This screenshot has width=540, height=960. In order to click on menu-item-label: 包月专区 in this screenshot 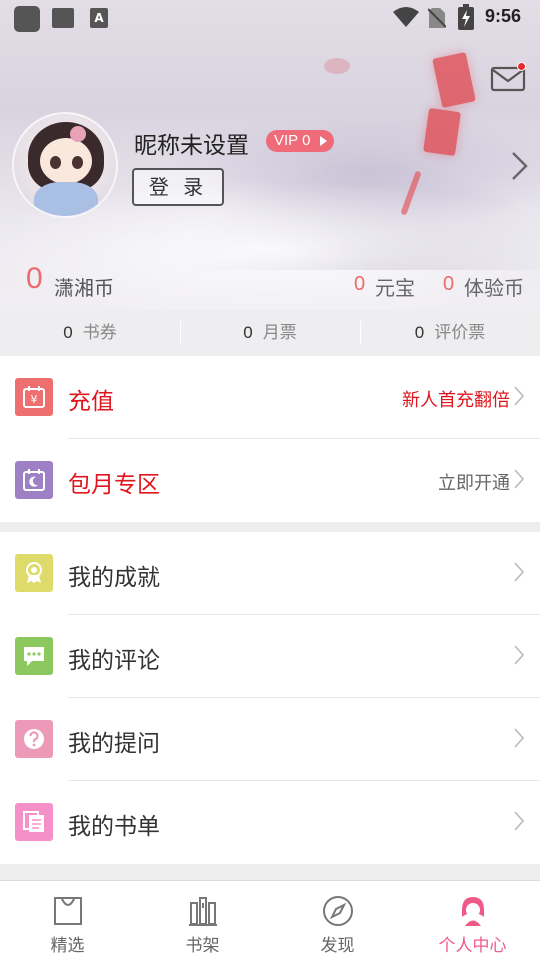, I will do `click(114, 485)`.